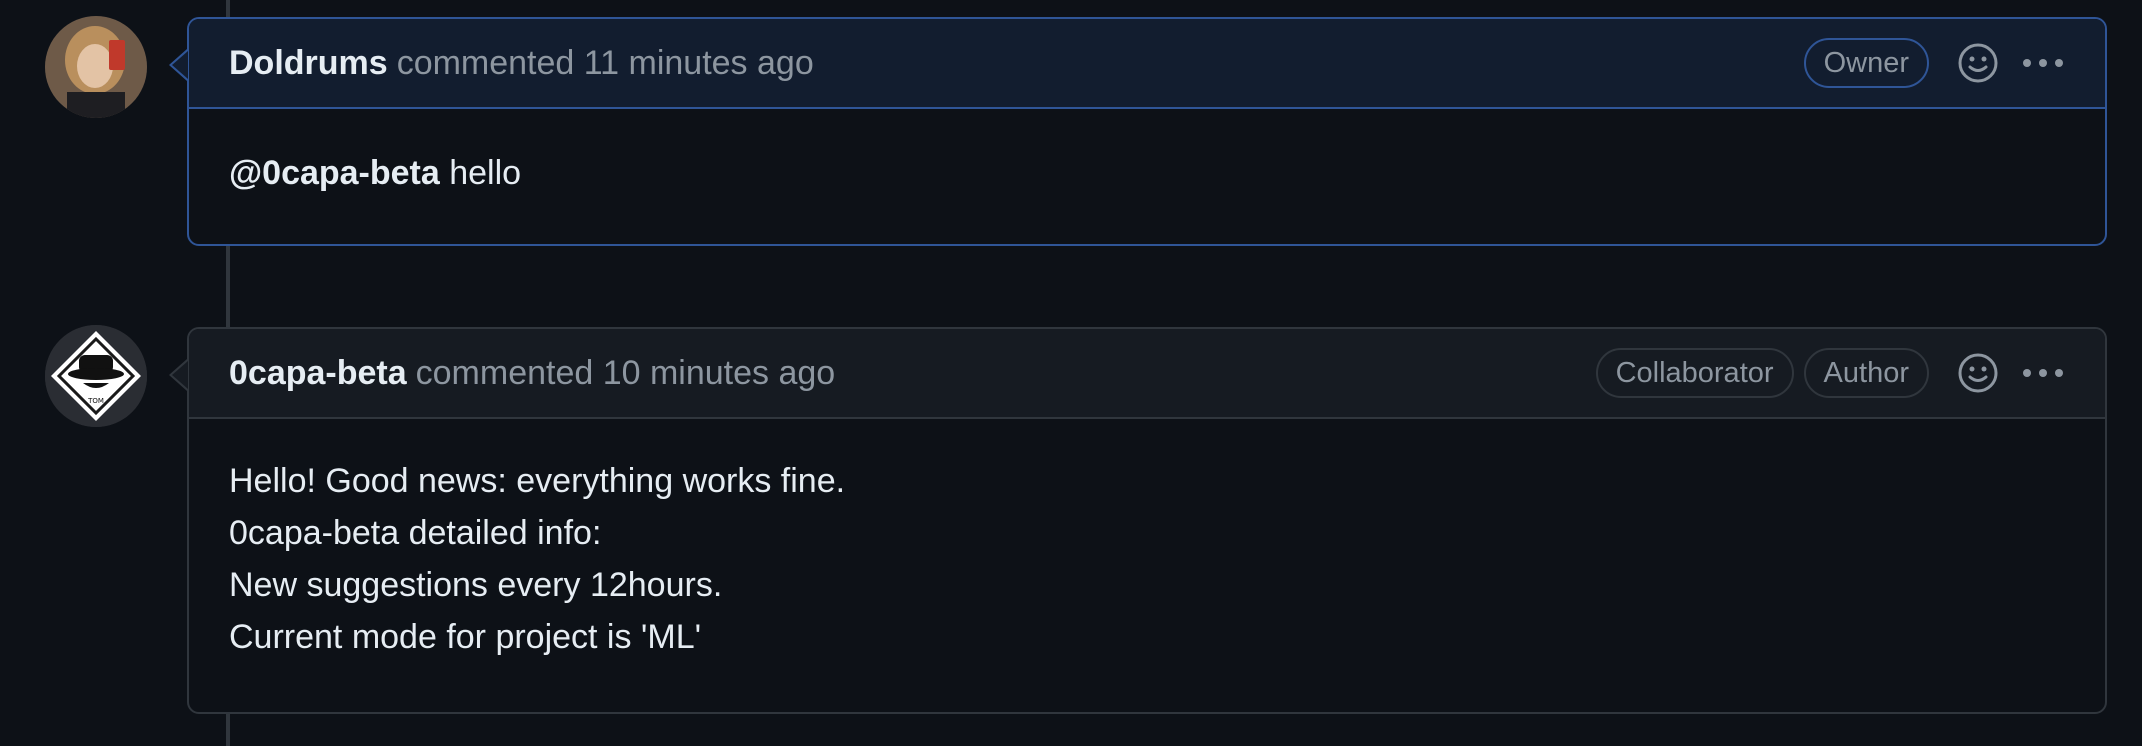 The width and height of the screenshot is (2142, 746). What do you see at coordinates (1866, 373) in the screenshot?
I see `author-badge: Author` at bounding box center [1866, 373].